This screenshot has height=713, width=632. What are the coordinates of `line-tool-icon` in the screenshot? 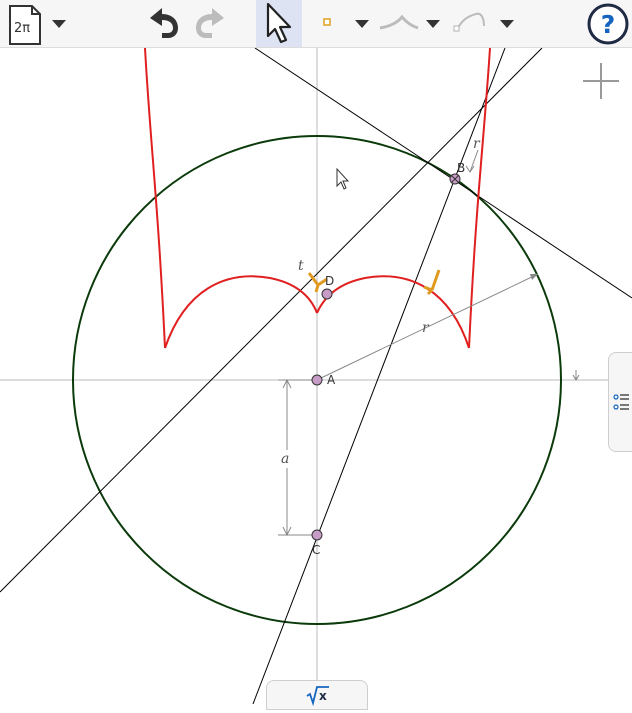 It's located at (399, 22).